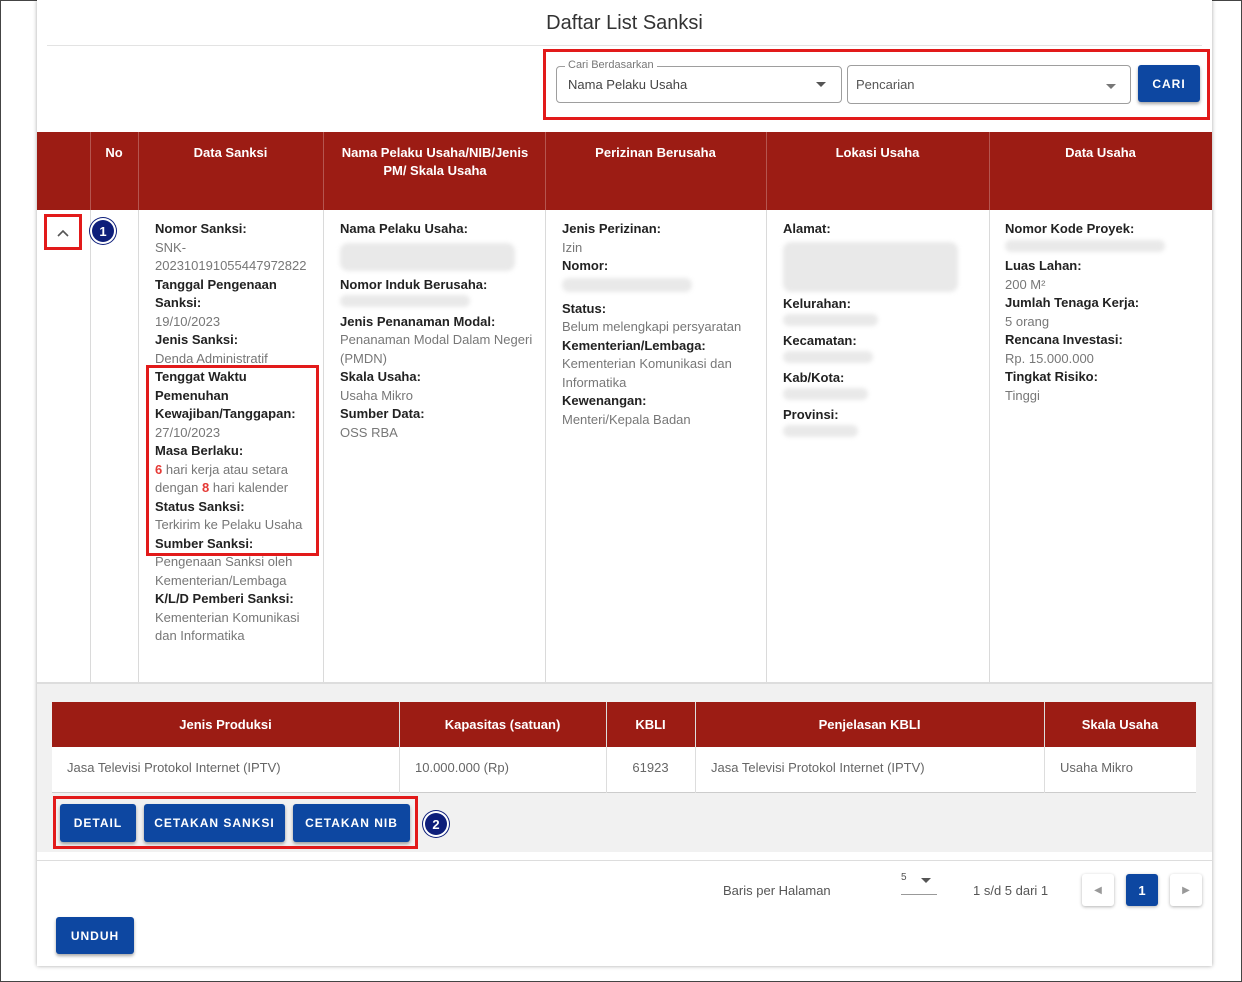  Describe the element at coordinates (650, 724) in the screenshot. I see `produk-header-kbli: KBLI` at that location.